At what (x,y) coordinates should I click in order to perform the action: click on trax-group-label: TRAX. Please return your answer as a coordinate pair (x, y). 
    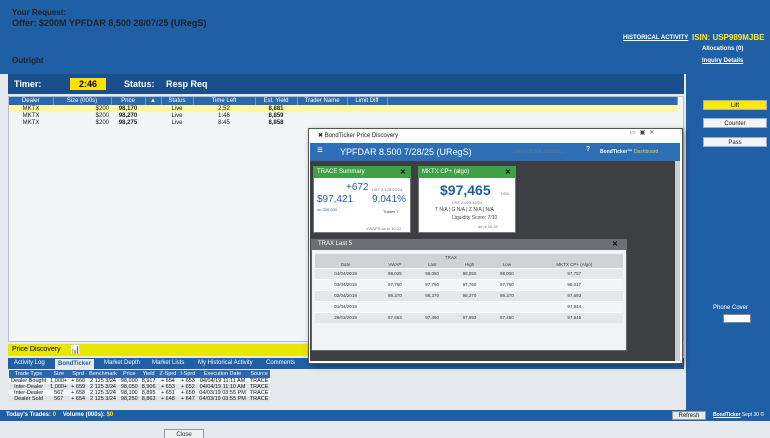
    Looking at the image, I should click on (451, 257).